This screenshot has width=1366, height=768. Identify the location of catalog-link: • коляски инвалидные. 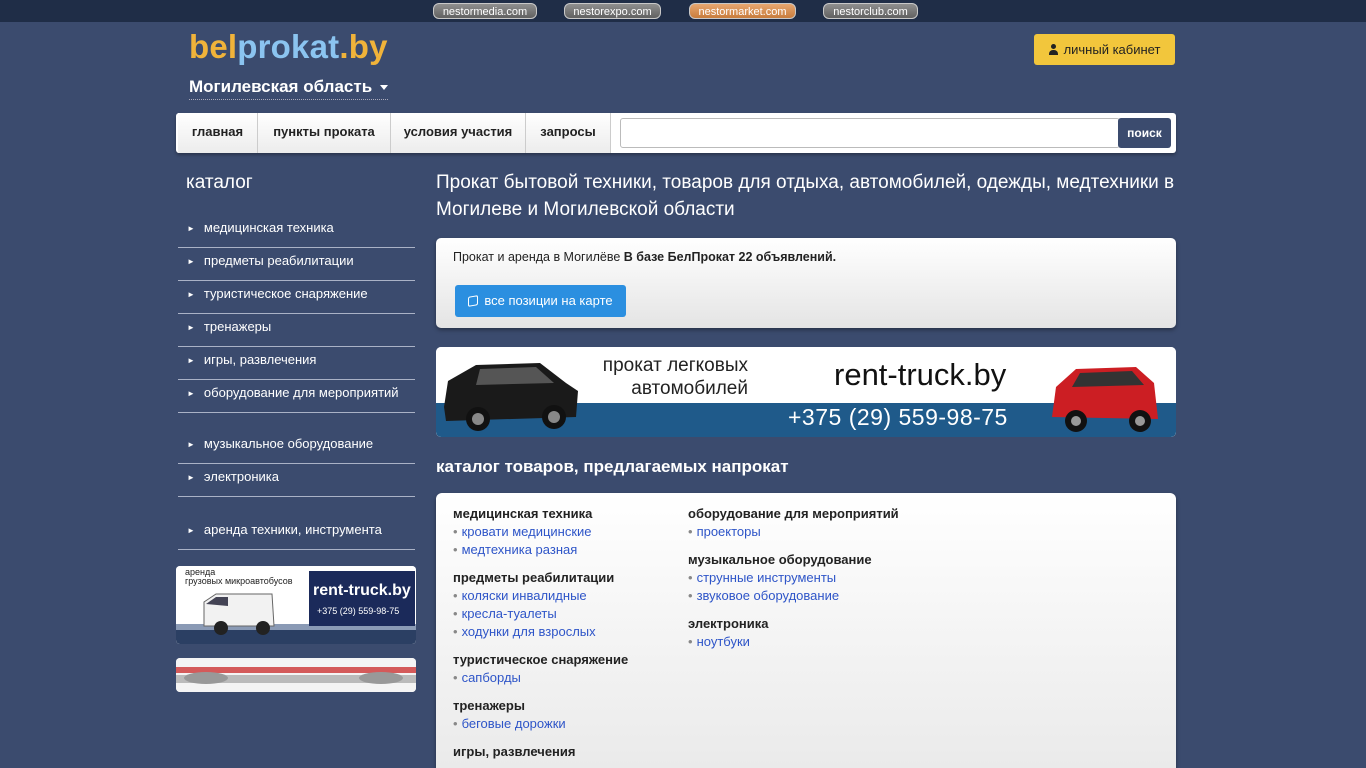
(540, 596).